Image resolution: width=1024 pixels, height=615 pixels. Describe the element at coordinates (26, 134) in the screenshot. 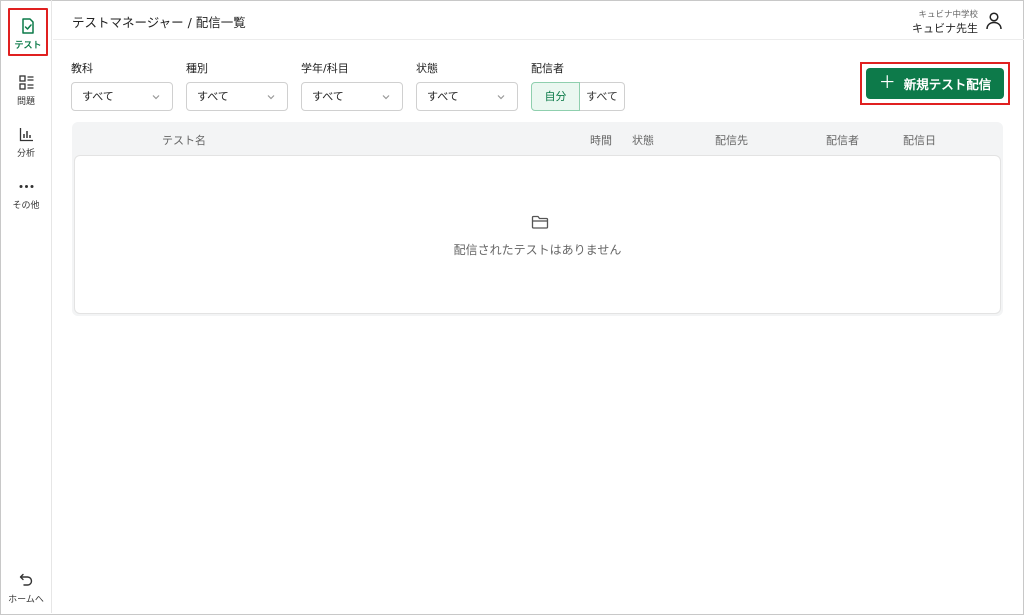

I see `chart-icon` at that location.